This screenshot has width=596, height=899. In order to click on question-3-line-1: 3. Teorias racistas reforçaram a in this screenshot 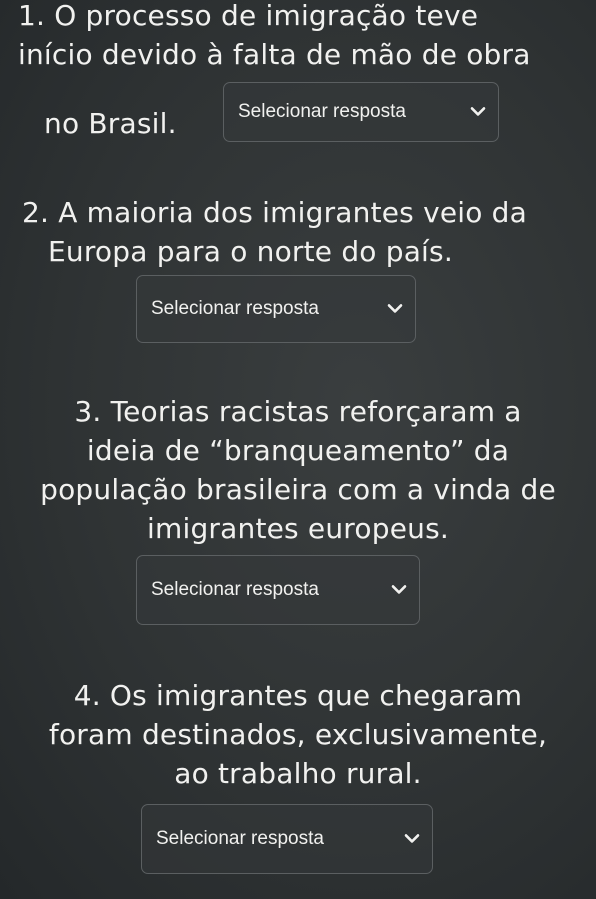, I will do `click(298, 411)`.